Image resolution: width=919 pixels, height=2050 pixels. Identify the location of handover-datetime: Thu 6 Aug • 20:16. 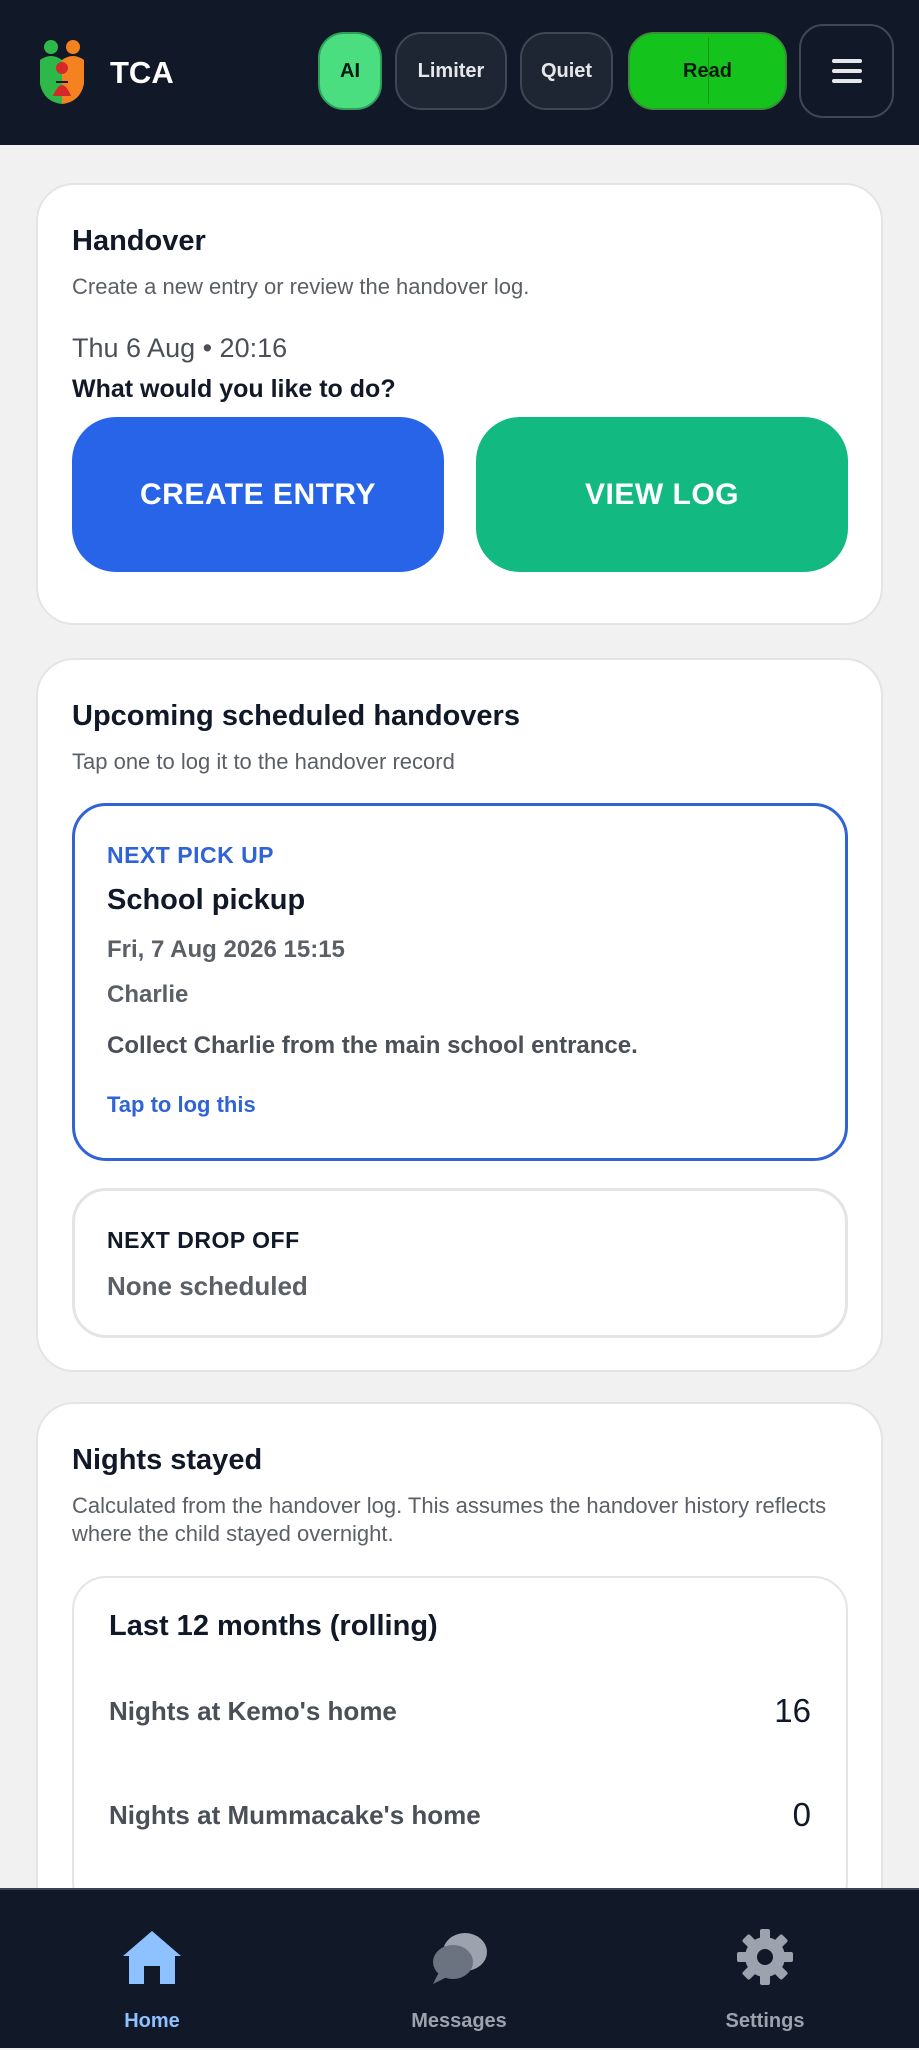
(180, 348).